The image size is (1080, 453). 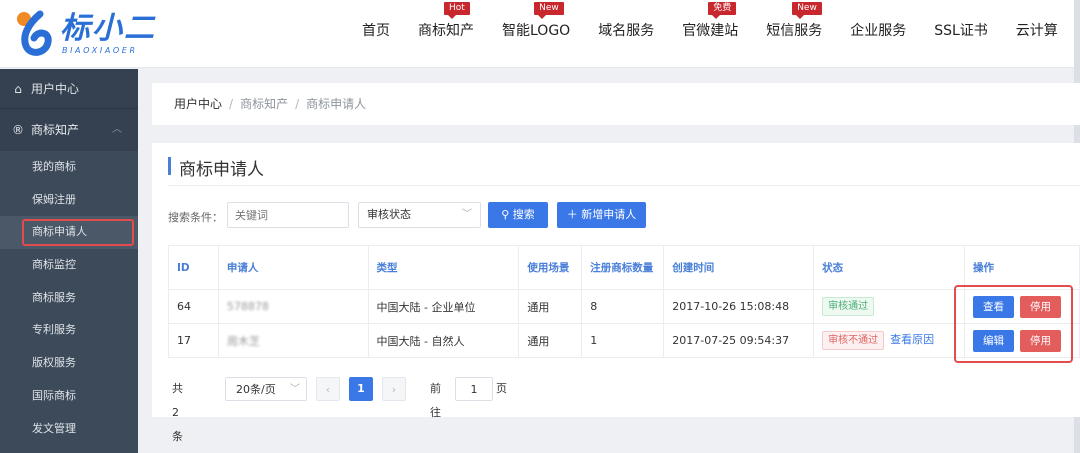 What do you see at coordinates (69, 330) in the screenshot?
I see `sidebar-item-patent: 专利服务` at bounding box center [69, 330].